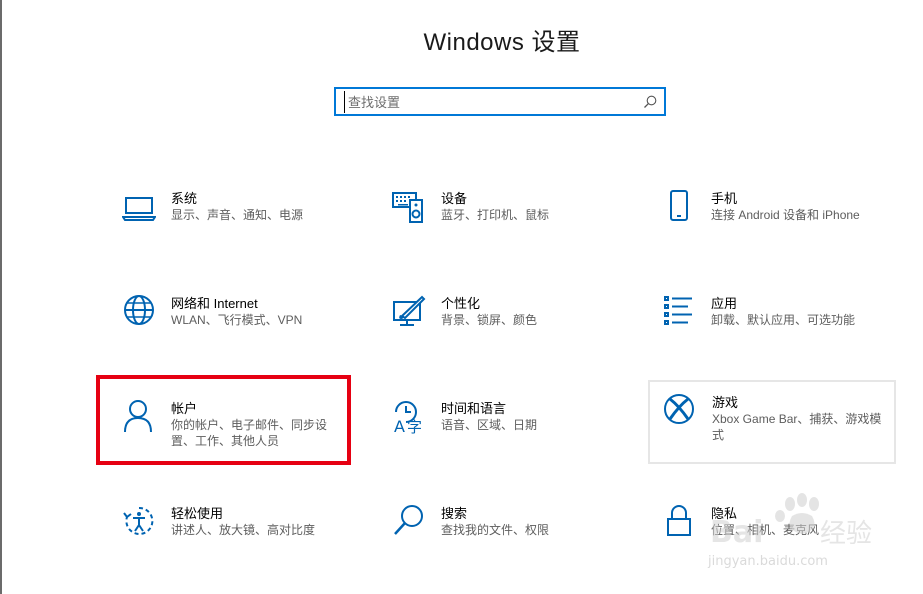  What do you see at coordinates (454, 513) in the screenshot?
I see `tile-name: 搜索` at bounding box center [454, 513].